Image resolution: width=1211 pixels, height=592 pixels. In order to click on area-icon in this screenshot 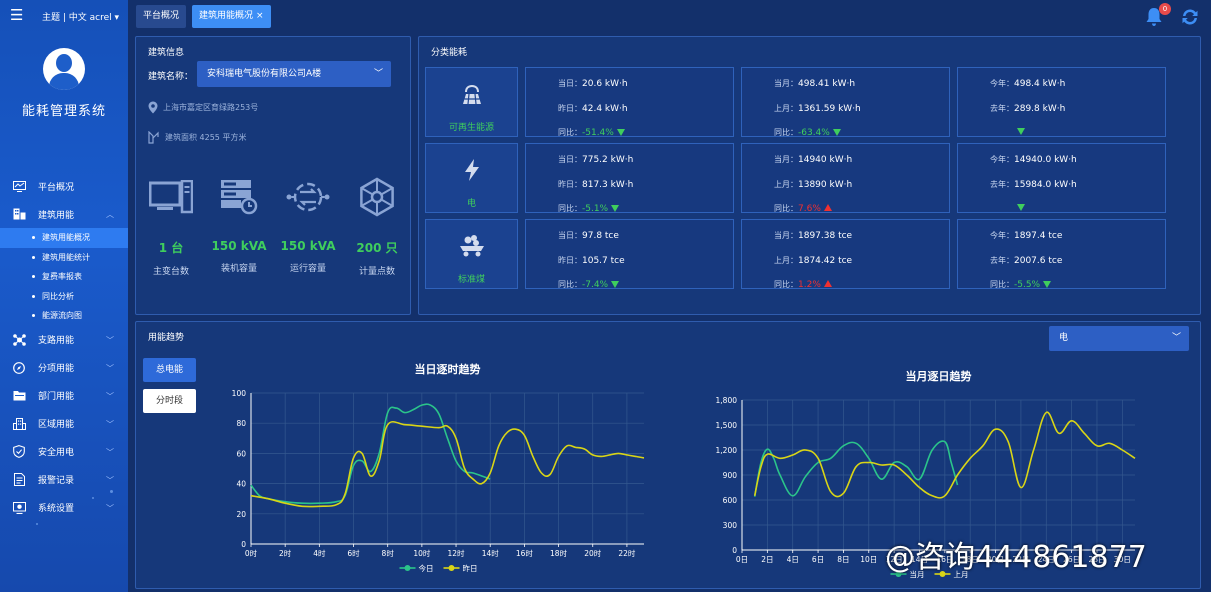, I will do `click(153, 137)`.